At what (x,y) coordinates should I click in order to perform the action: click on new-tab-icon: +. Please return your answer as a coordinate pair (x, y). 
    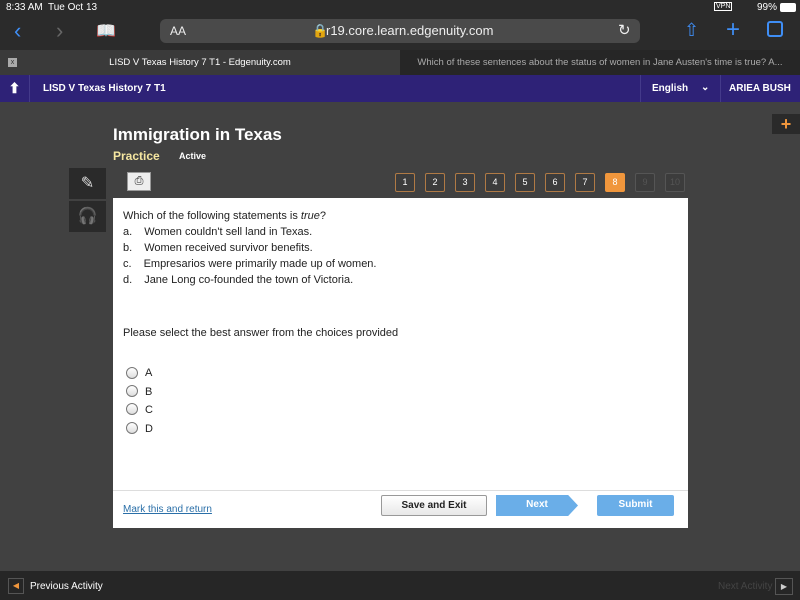
    Looking at the image, I should click on (733, 30).